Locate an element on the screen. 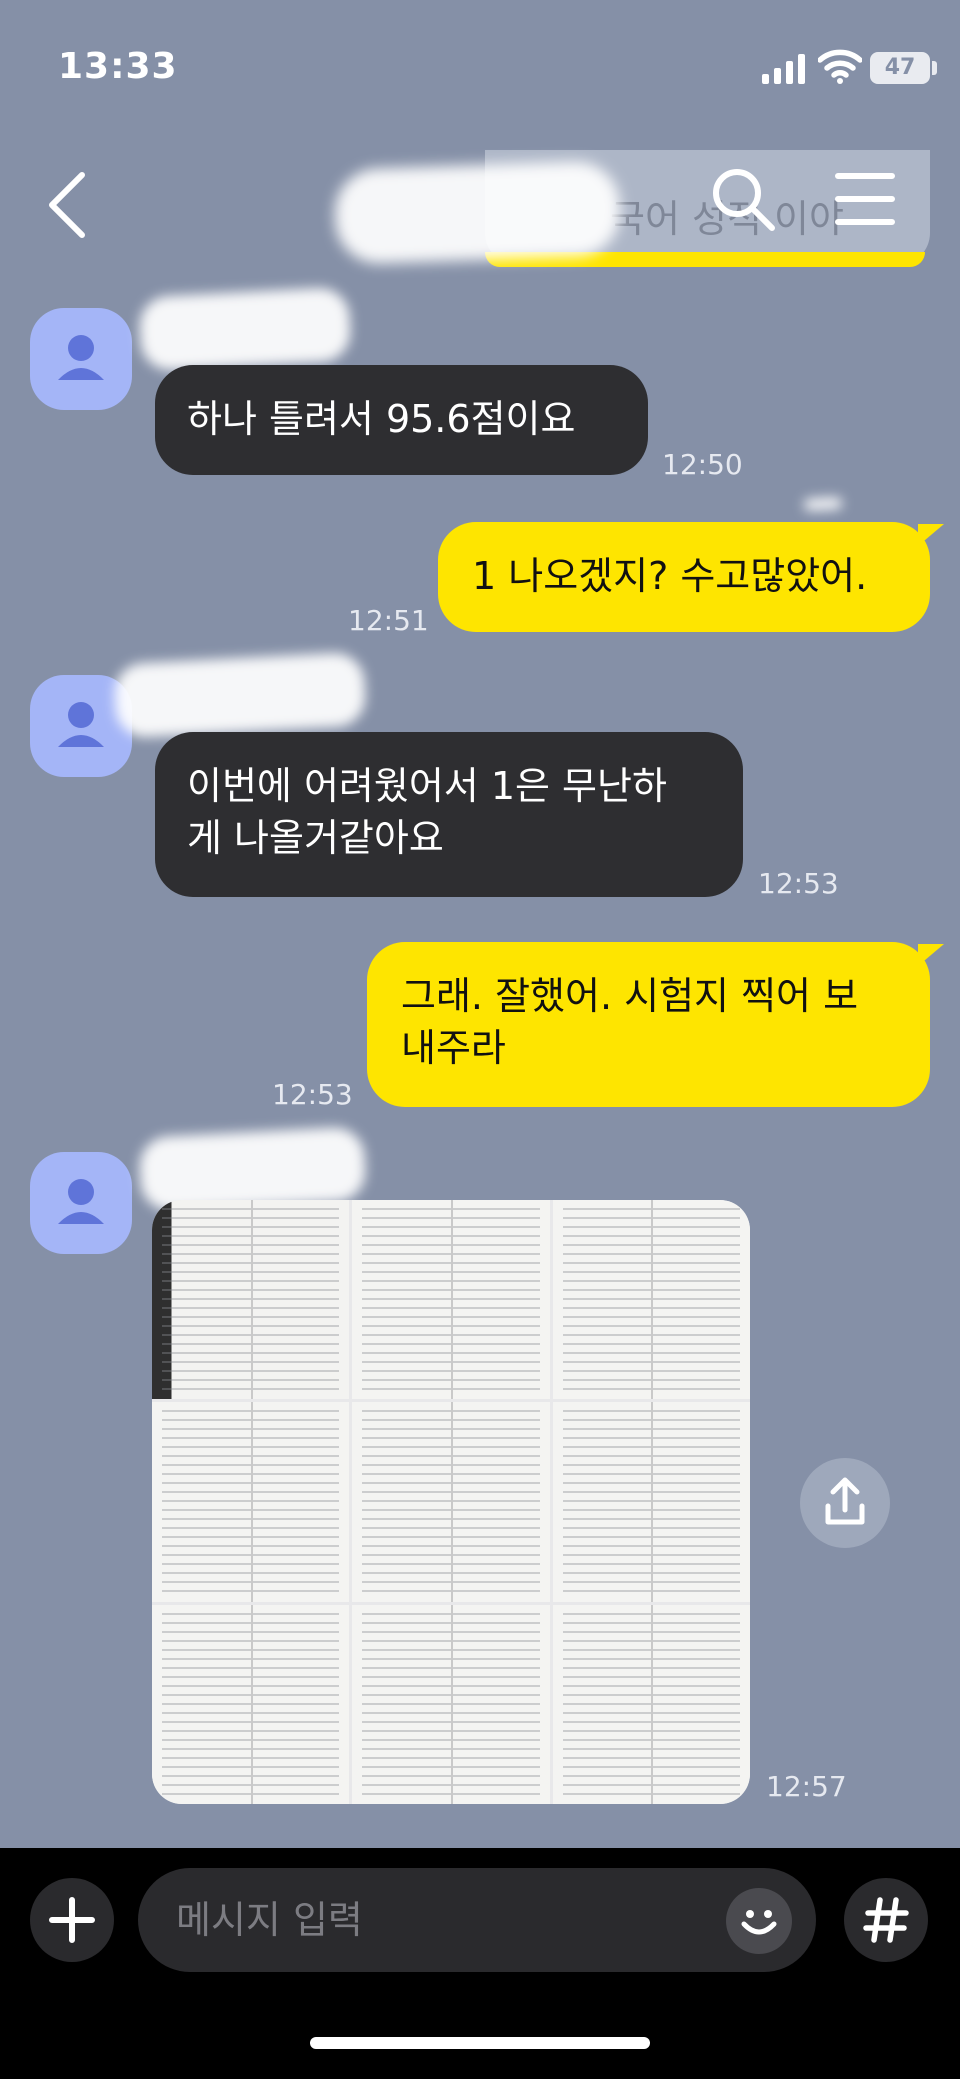 Image resolution: width=960 pixels, height=2079 pixels. message-text: 하나 틀려서 95.6점이요 is located at coordinates (381, 419).